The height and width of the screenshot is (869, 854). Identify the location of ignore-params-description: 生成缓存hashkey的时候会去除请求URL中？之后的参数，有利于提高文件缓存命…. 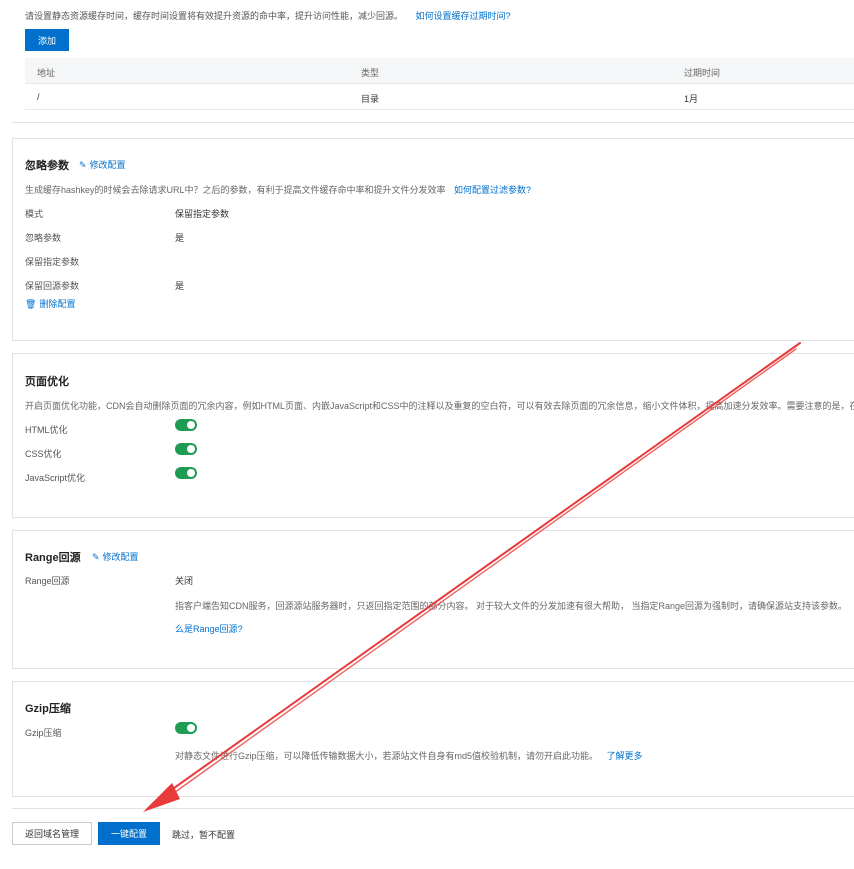
(278, 190).